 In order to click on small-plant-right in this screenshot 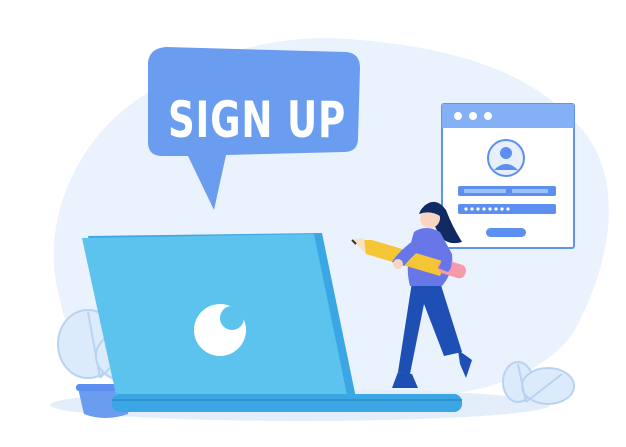, I will do `click(538, 383)`.